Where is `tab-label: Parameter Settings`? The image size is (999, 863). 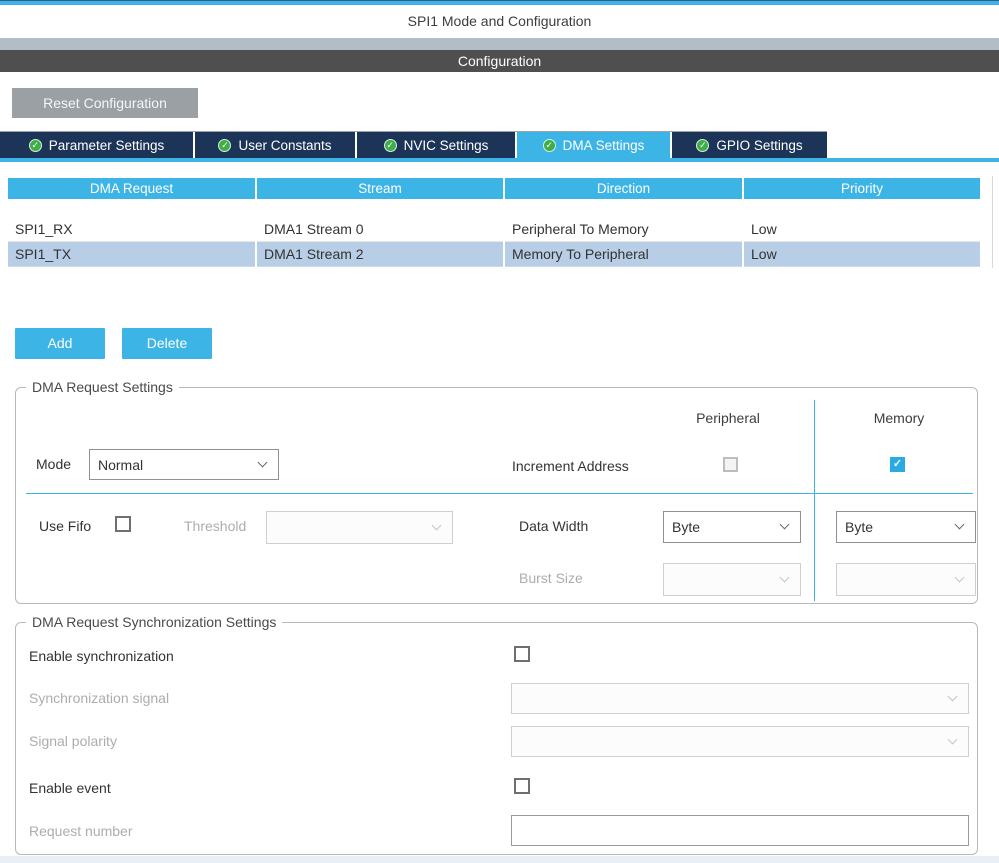
tab-label: Parameter Settings is located at coordinates (106, 145).